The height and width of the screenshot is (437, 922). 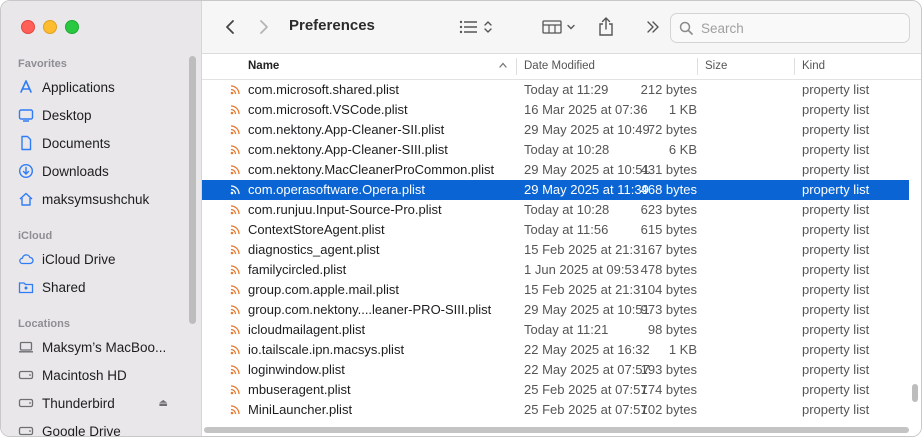 I want to click on back-button, so click(x=230, y=27).